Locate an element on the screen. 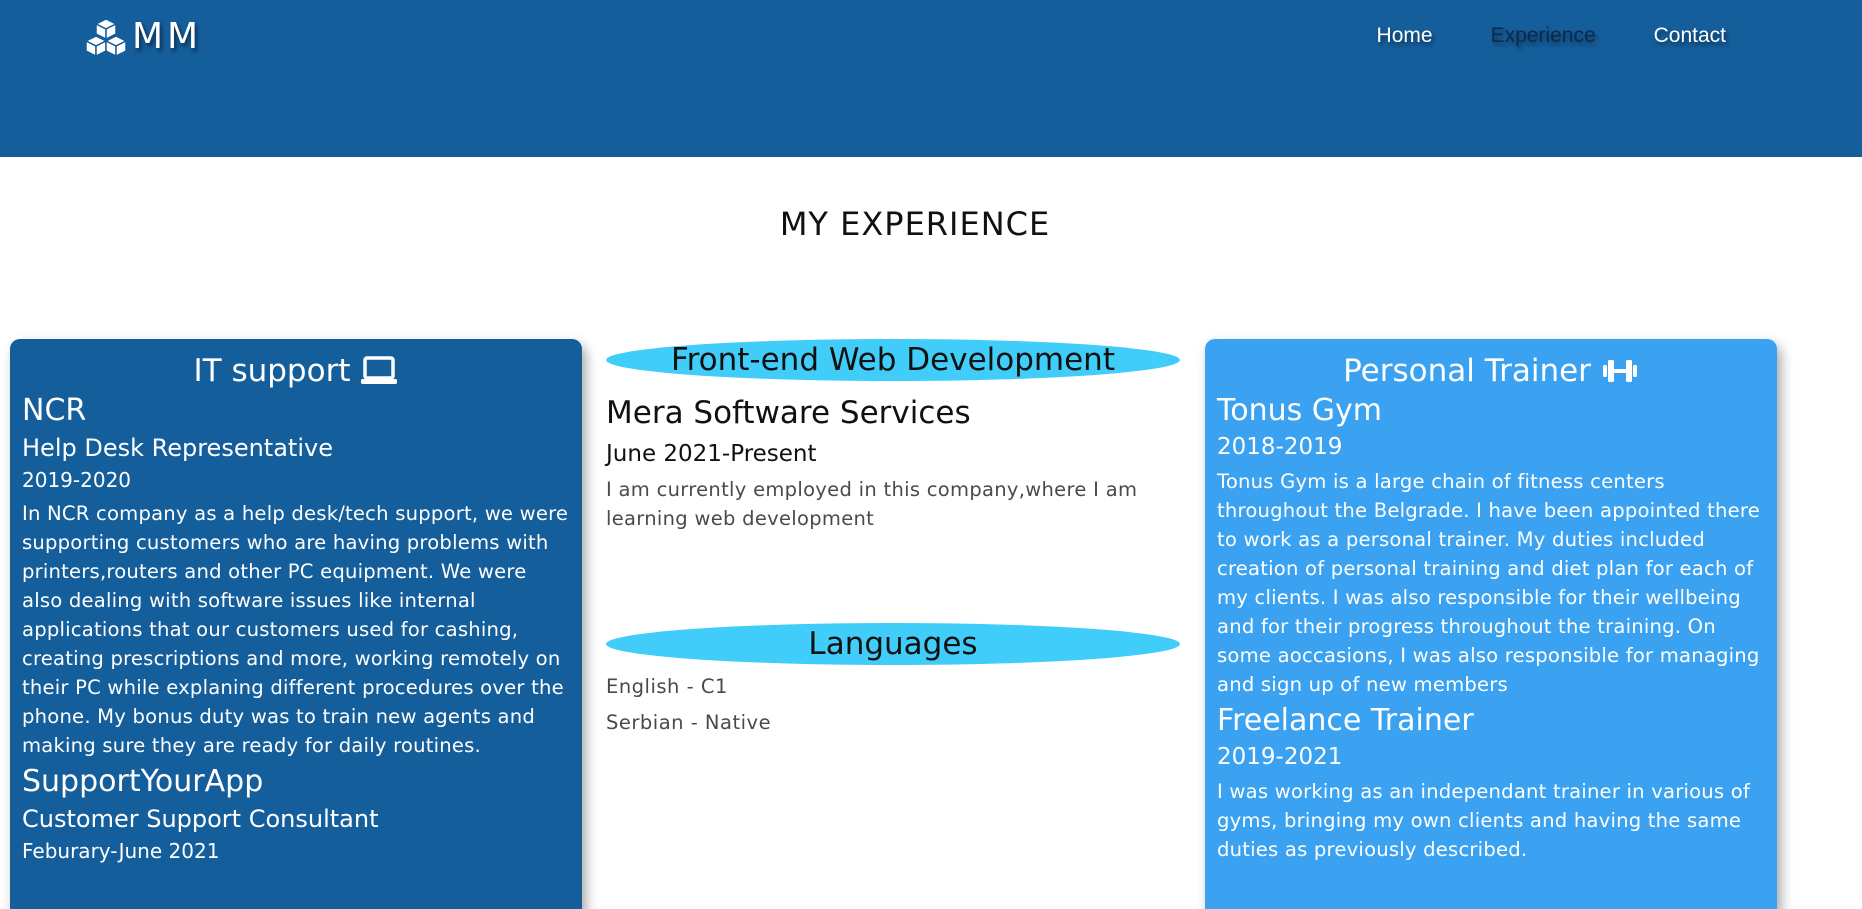 The height and width of the screenshot is (909, 1862). web-dev-heading: Front-end Web Development is located at coordinates (893, 360).